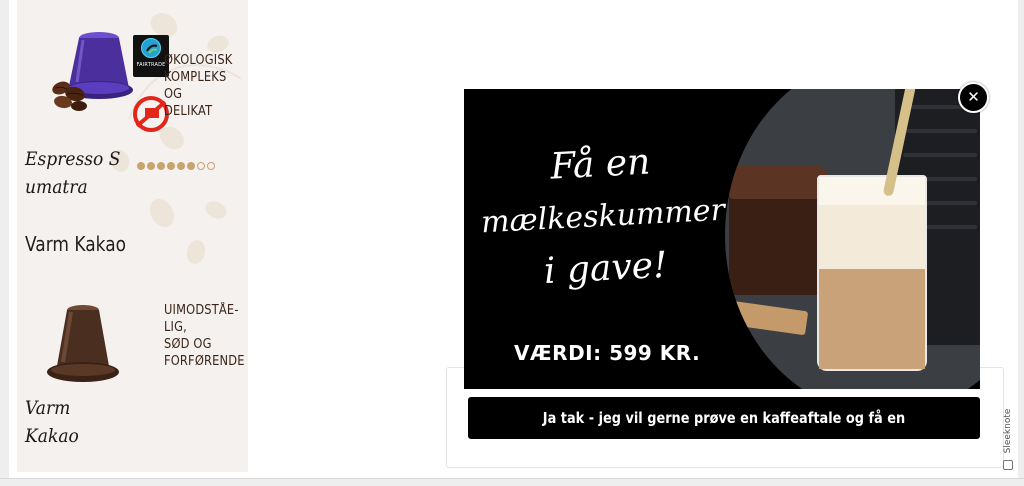 This screenshot has height=486, width=1024. What do you see at coordinates (1008, 465) in the screenshot?
I see `sleeknote-logo-icon` at bounding box center [1008, 465].